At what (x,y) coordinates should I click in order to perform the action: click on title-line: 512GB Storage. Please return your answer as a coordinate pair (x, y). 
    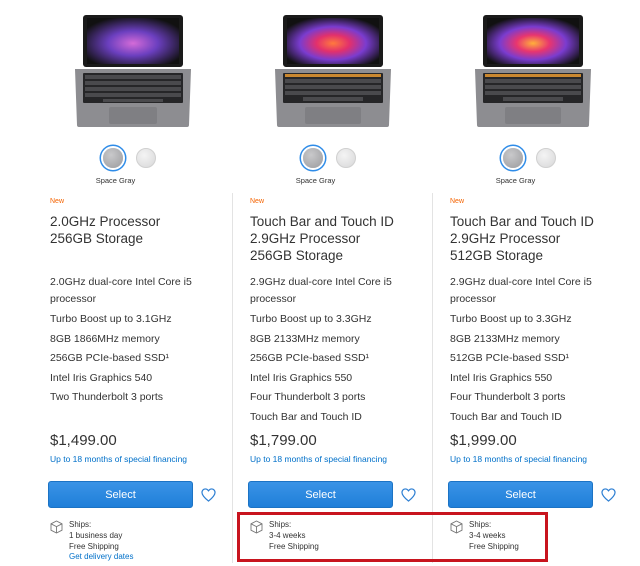
    Looking at the image, I should click on (497, 255).